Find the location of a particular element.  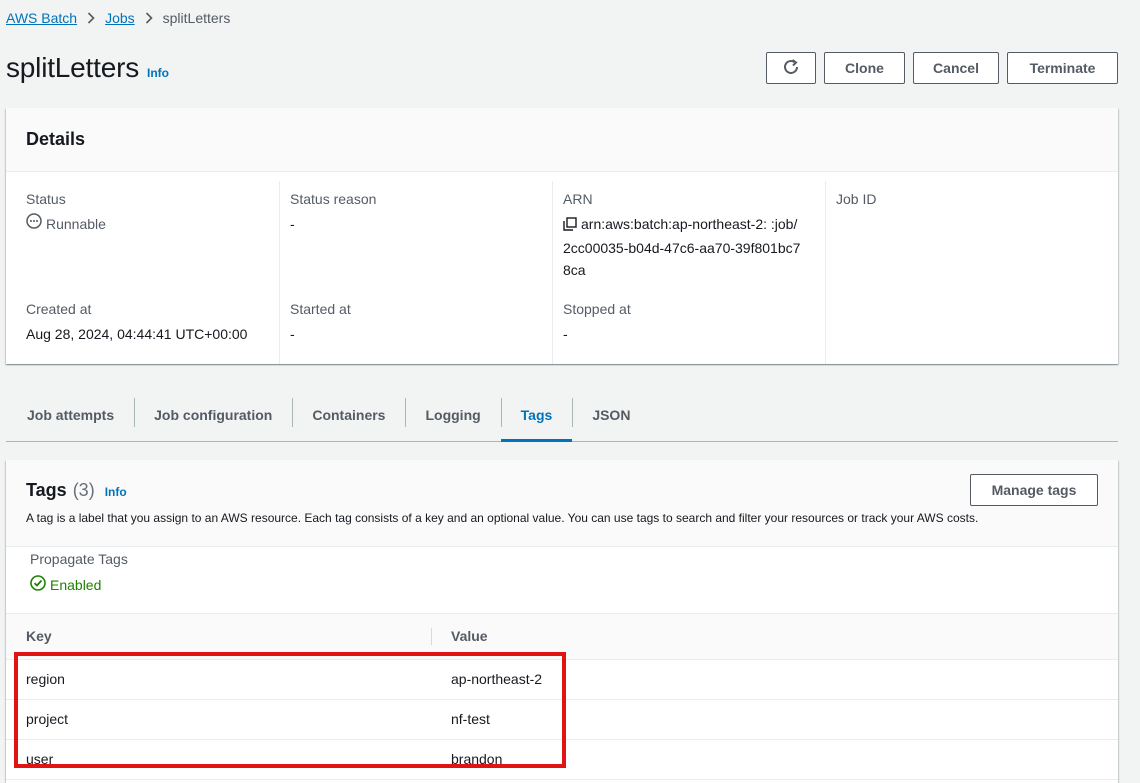

breadcrumb-current: splitLetters is located at coordinates (196, 18).